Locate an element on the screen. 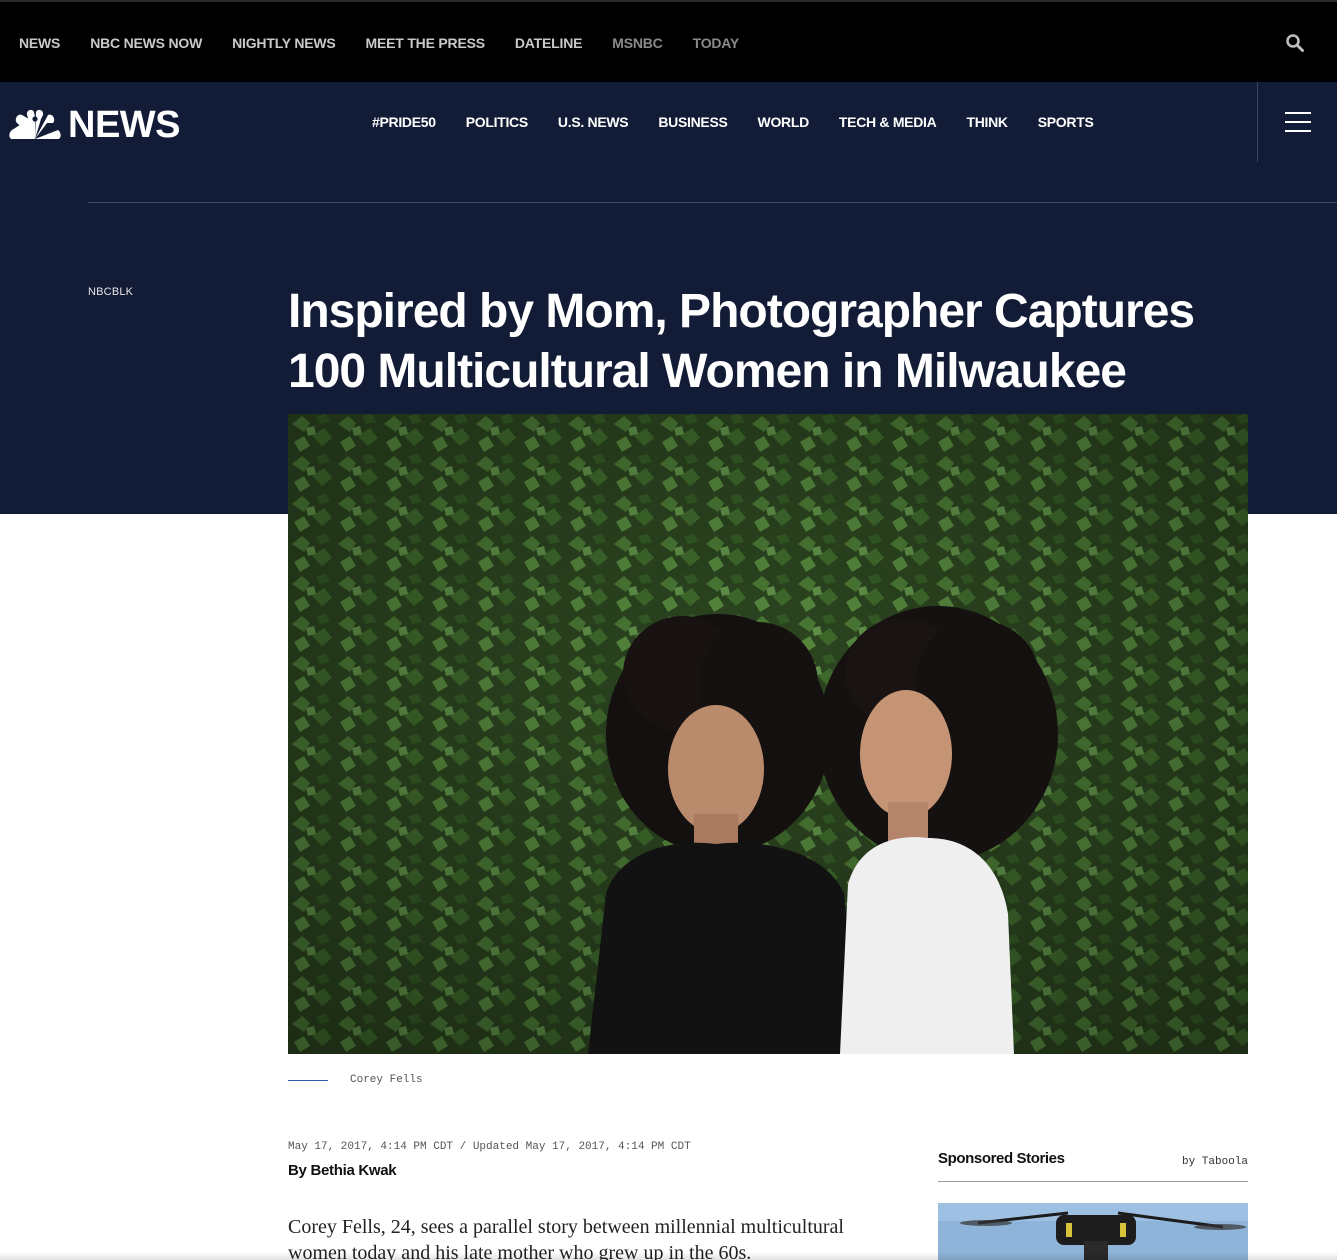 The height and width of the screenshot is (1260, 1337). sponsored-title: Sponsored Stories is located at coordinates (1001, 1158).